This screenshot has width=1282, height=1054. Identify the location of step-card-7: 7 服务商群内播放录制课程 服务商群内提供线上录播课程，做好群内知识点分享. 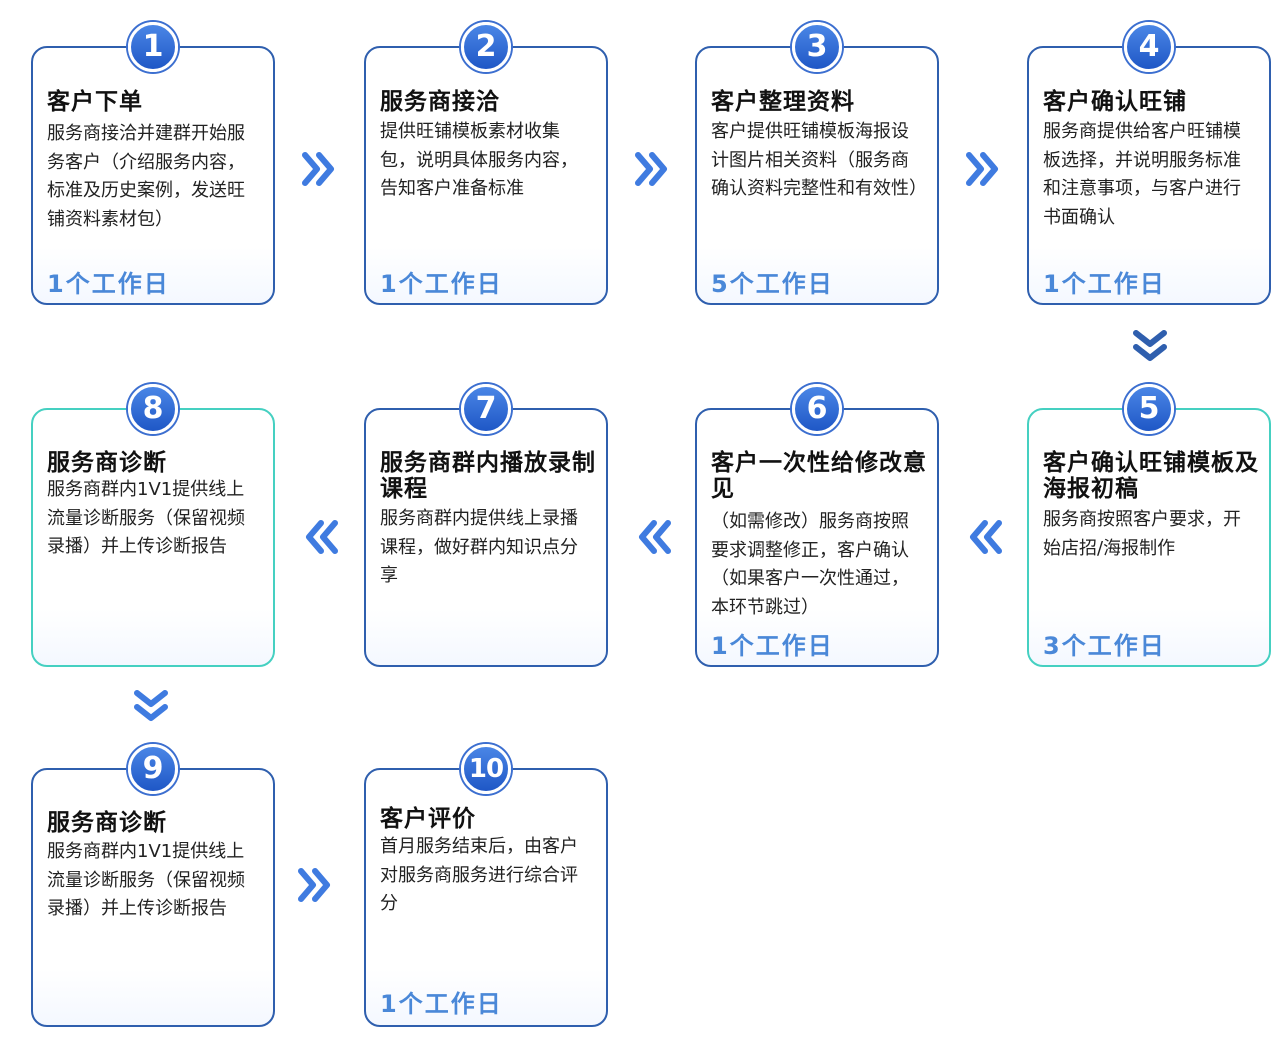
(486, 525).